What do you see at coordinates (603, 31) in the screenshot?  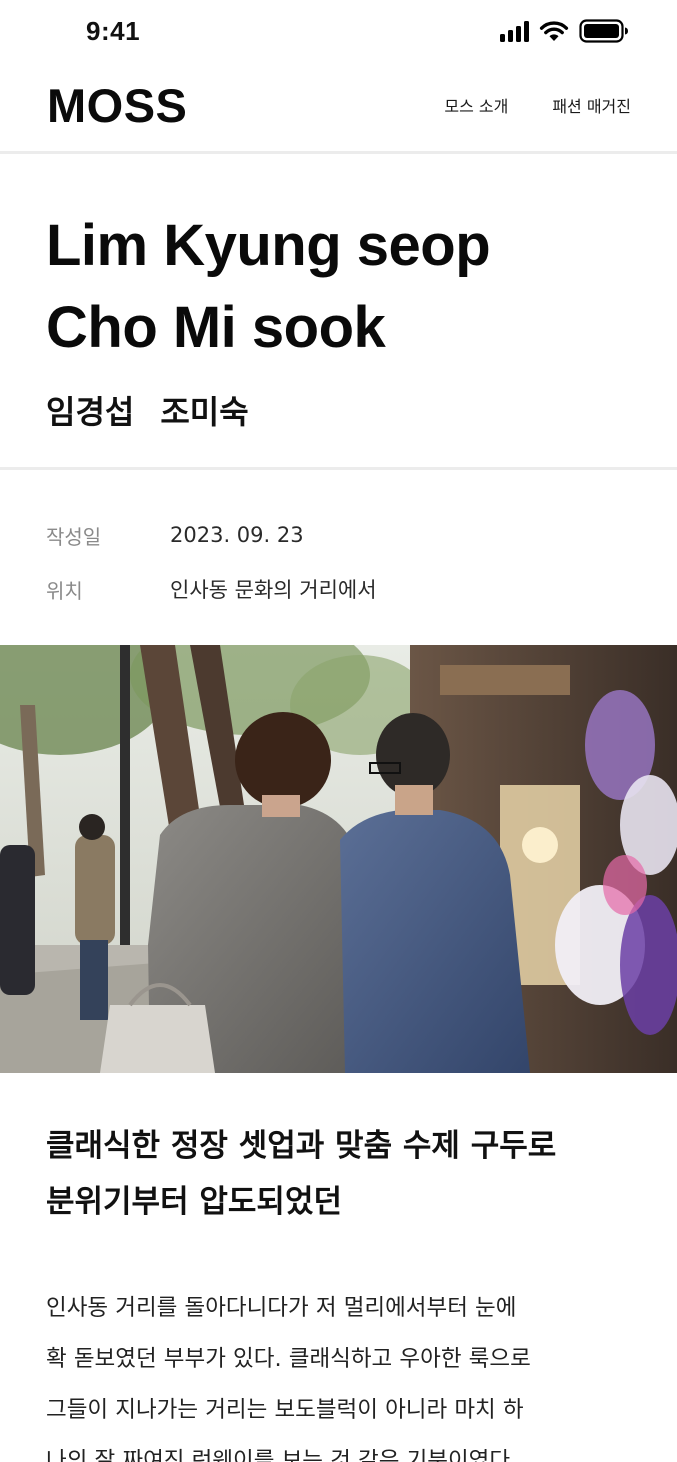 I see `battery-icon` at bounding box center [603, 31].